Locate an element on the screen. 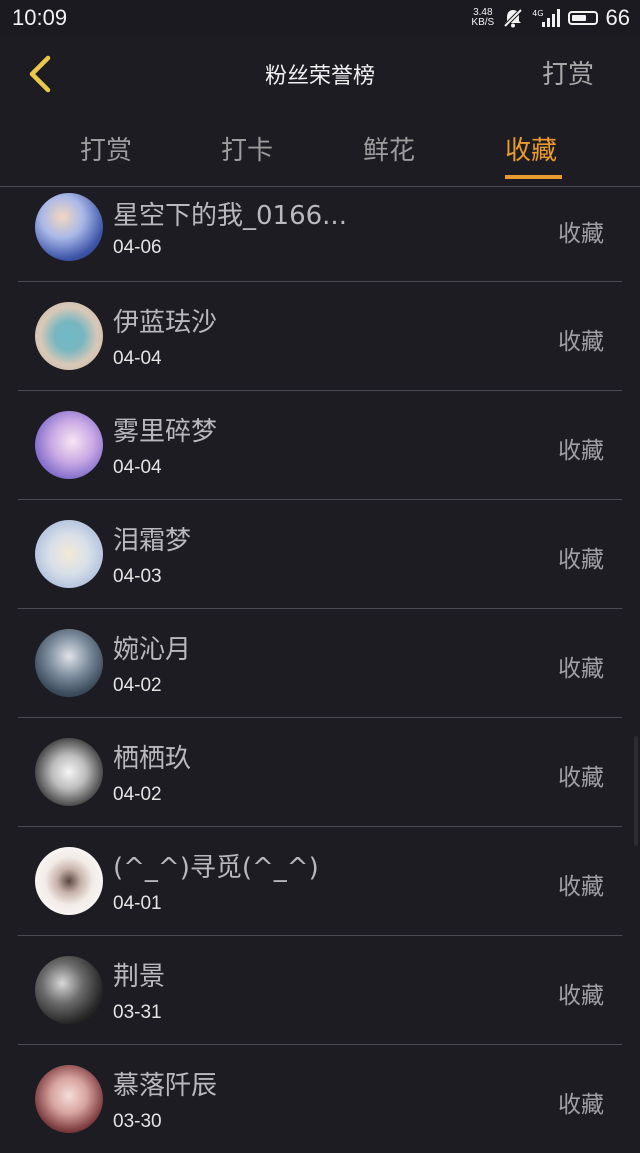 Image resolution: width=640 pixels, height=1153 pixels. tab-reward: 打赏 is located at coordinates (106, 148).